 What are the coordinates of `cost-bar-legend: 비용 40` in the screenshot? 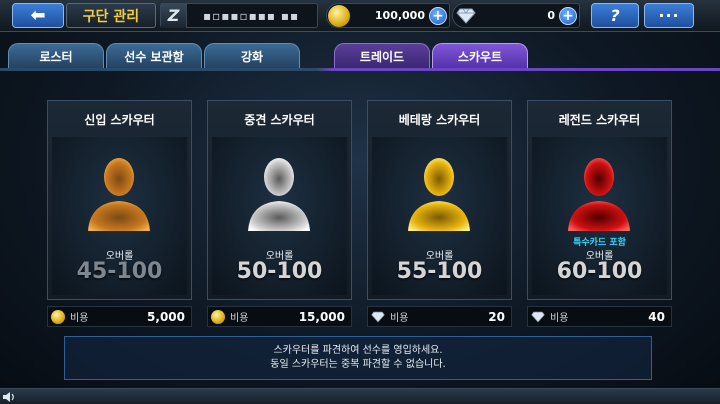 It's located at (599, 316).